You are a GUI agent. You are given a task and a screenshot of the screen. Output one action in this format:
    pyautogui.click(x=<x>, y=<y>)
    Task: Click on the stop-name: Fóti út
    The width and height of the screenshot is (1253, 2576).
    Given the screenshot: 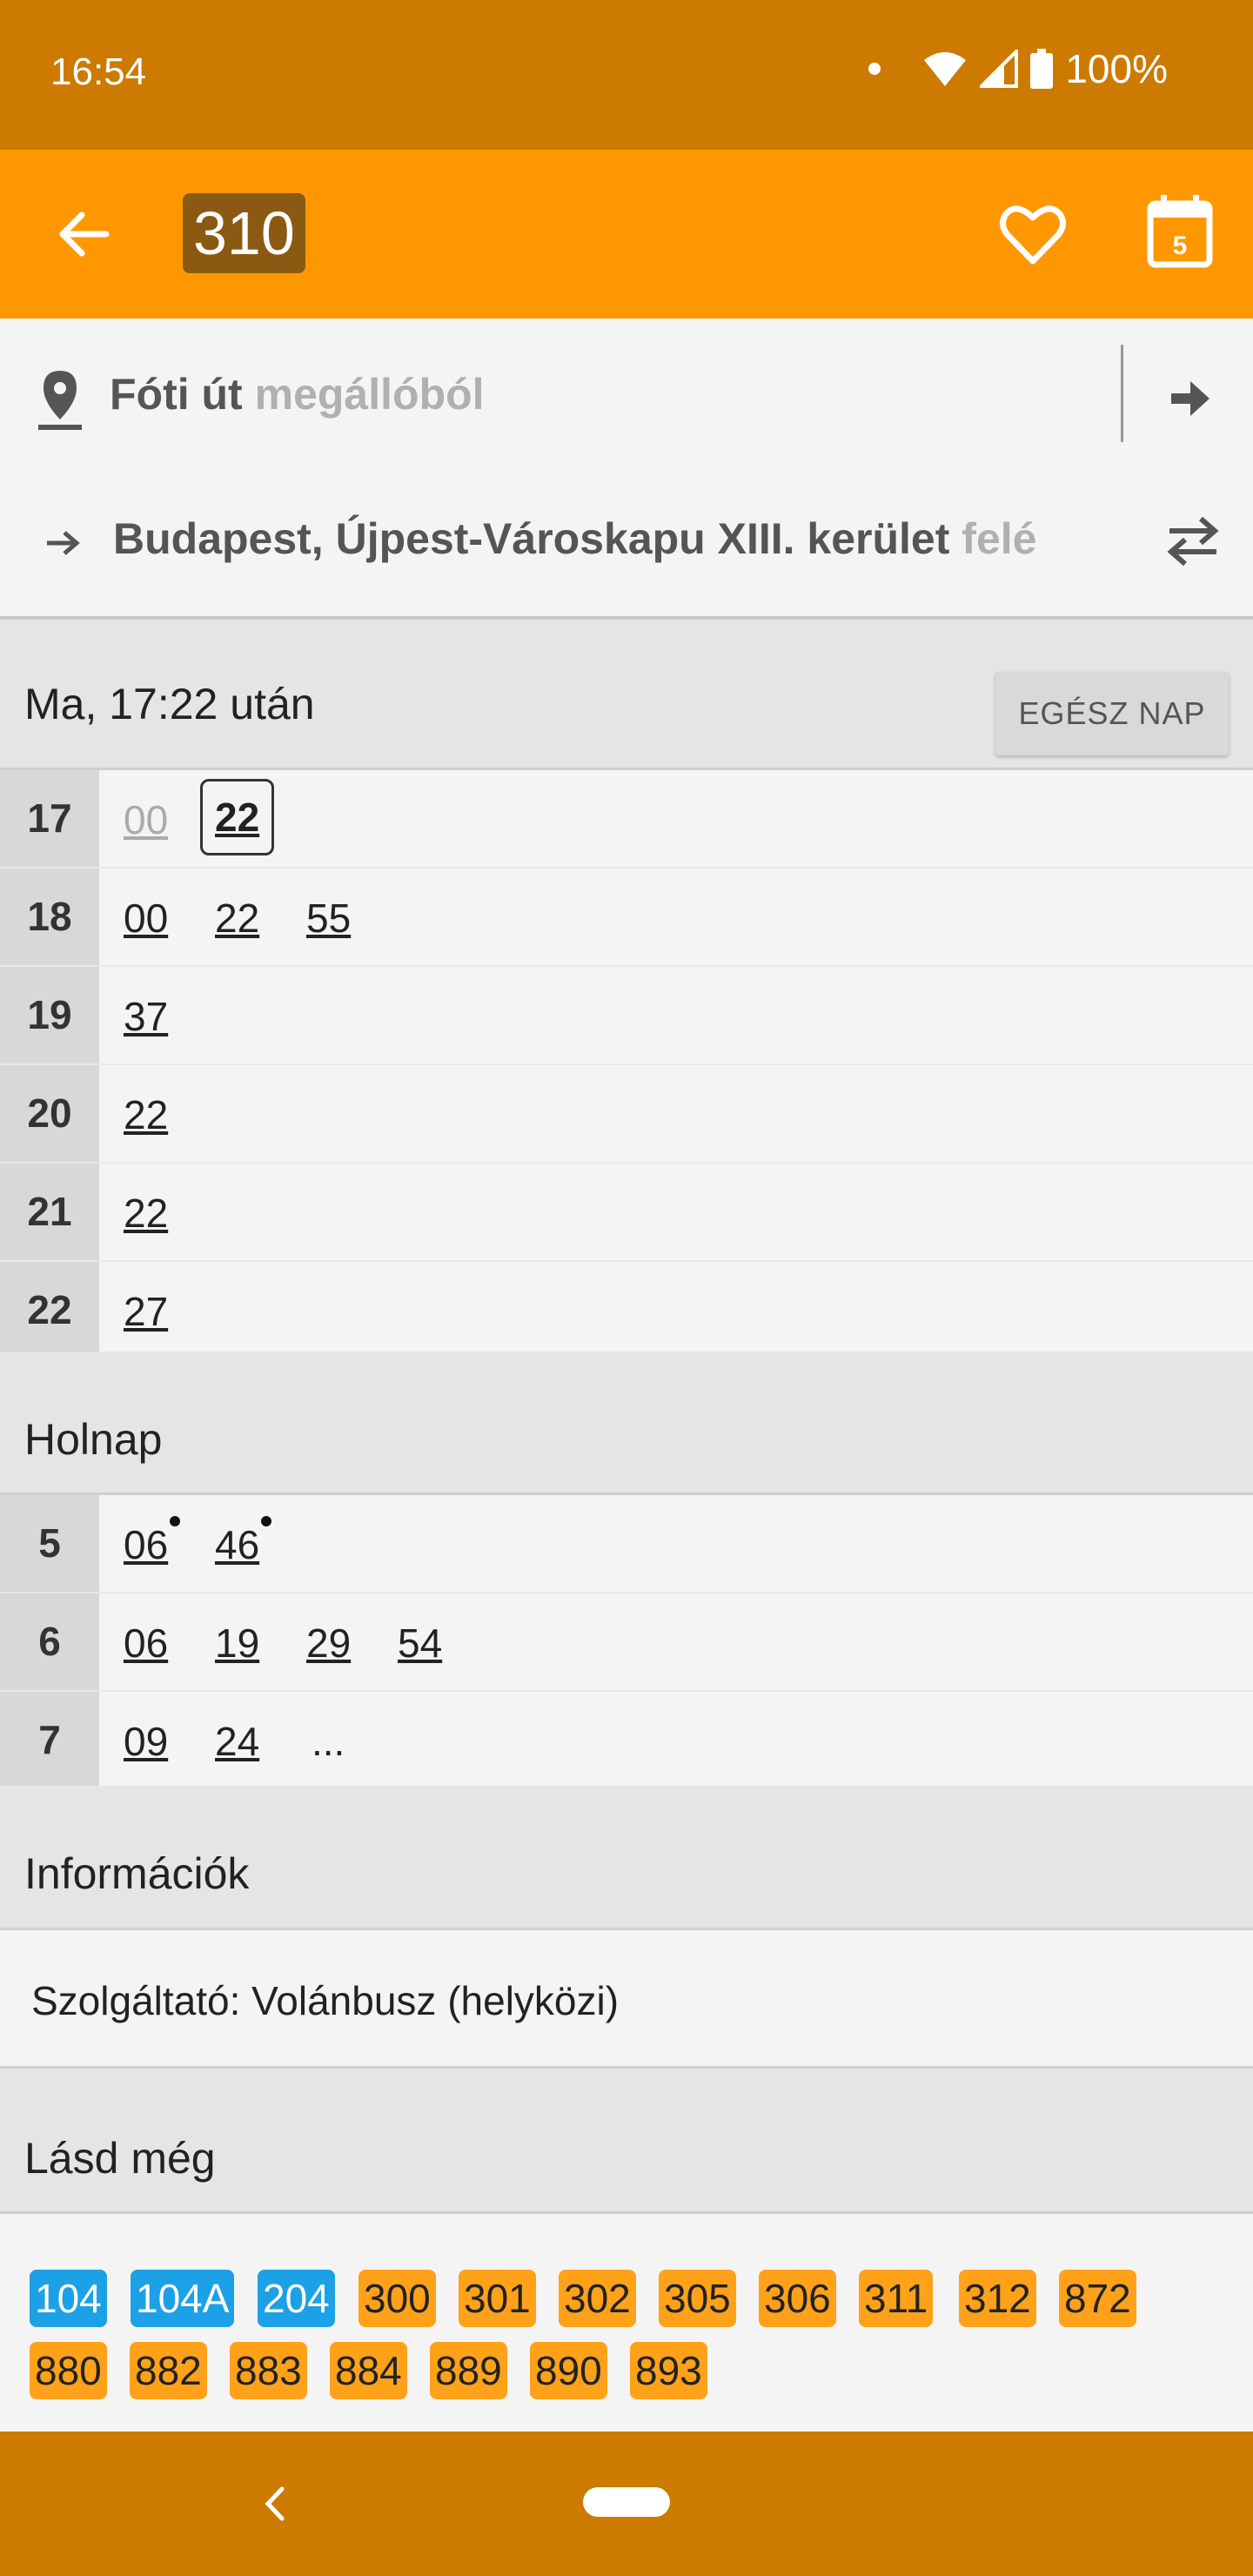 What is the action you would take?
    pyautogui.click(x=176, y=394)
    